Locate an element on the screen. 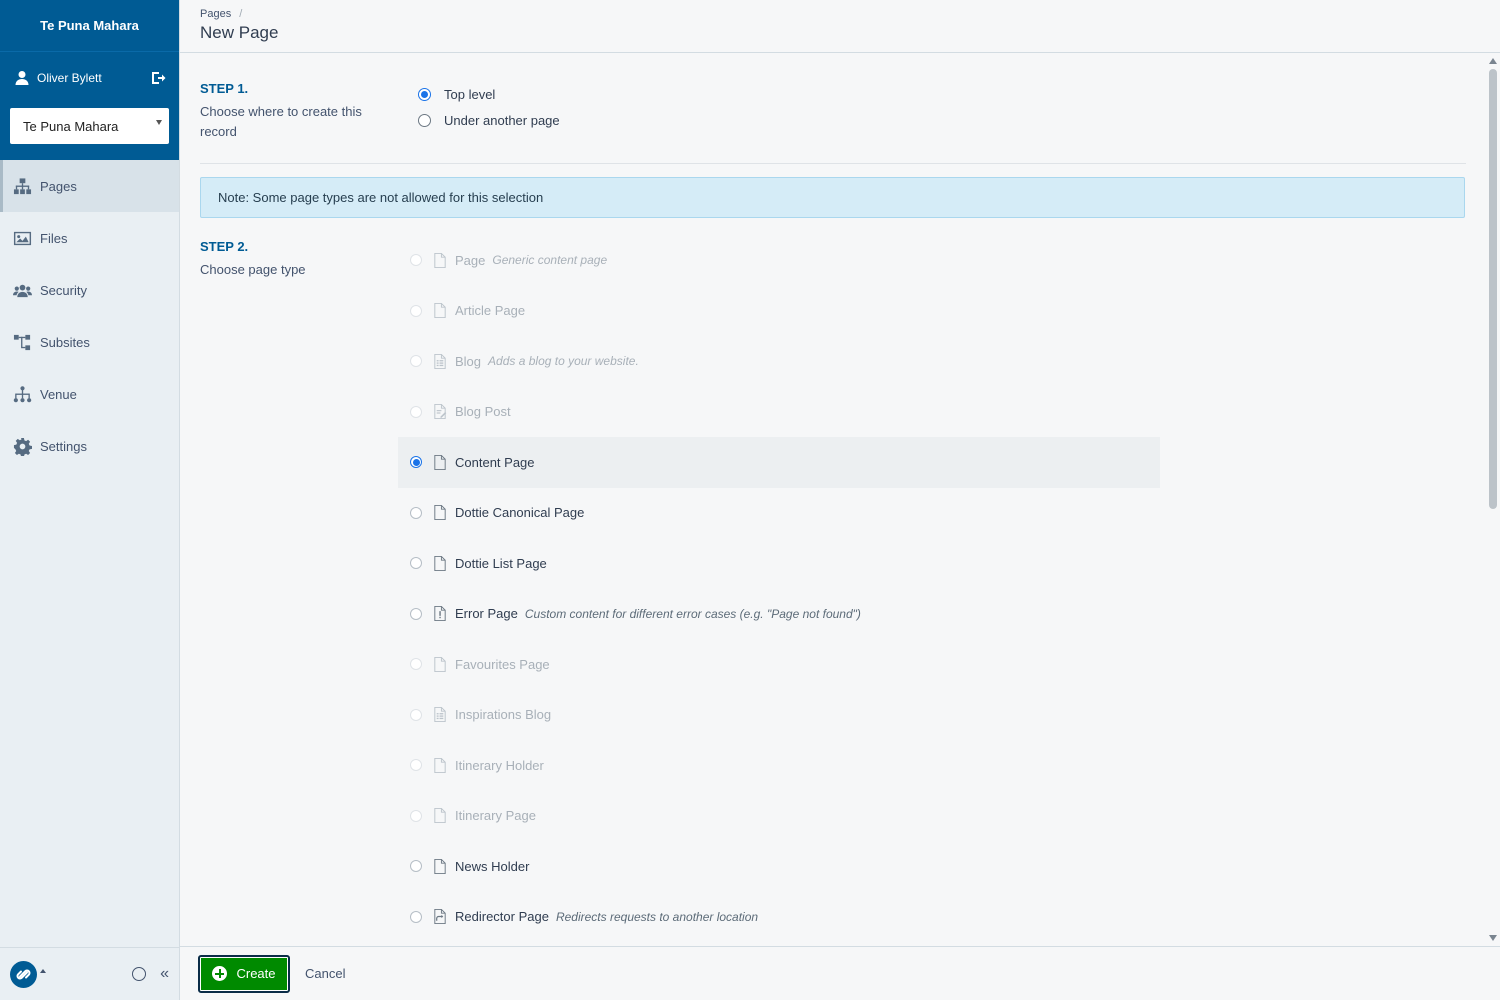 This screenshot has width=1500, height=1000. page-type-label: Itinerary Holder is located at coordinates (499, 765).